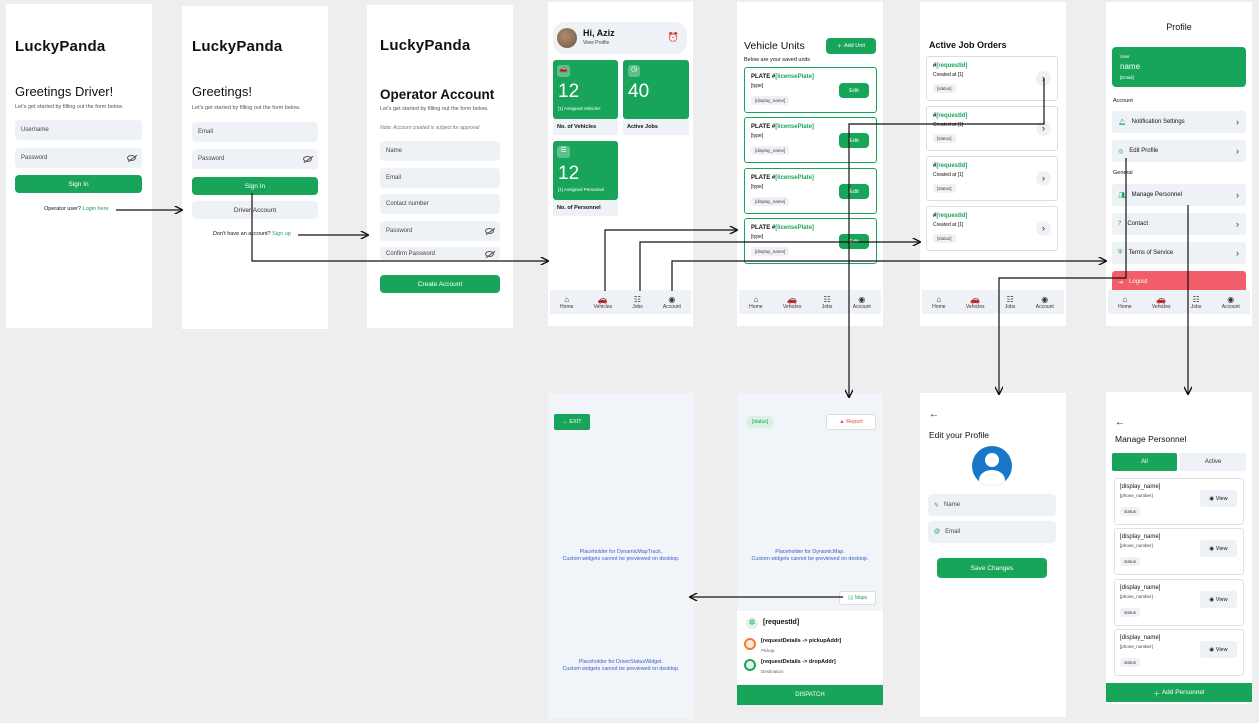 Image resolution: width=1259 pixels, height=723 pixels. Describe the element at coordinates (992, 568) in the screenshot. I see `save-changes-button: Save Changes` at that location.